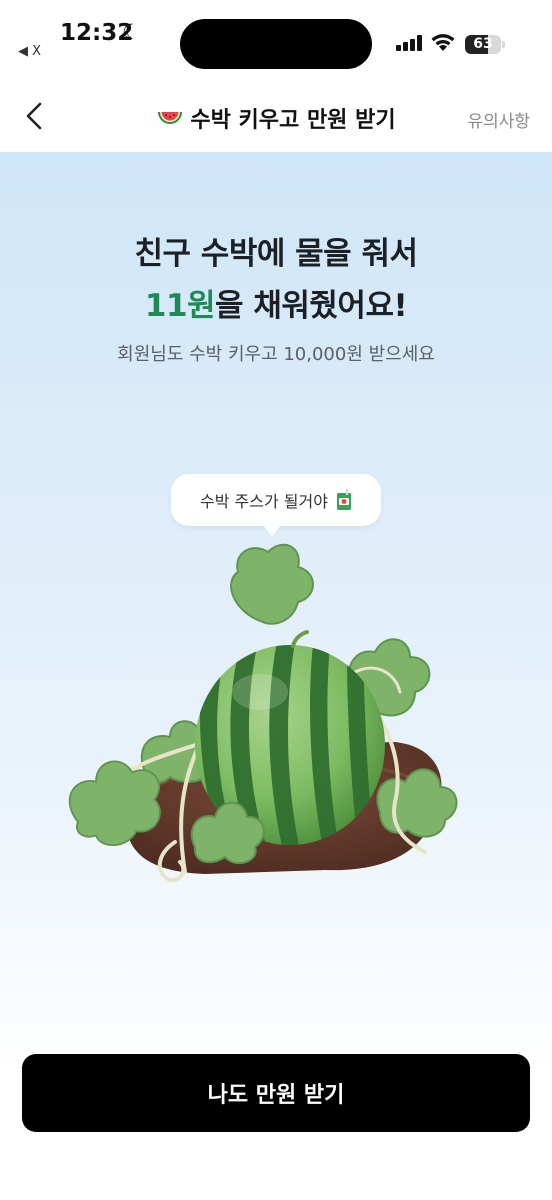 The width and height of the screenshot is (552, 1200). Describe the element at coordinates (276, 44) in the screenshot. I see `dynamic-island` at that location.